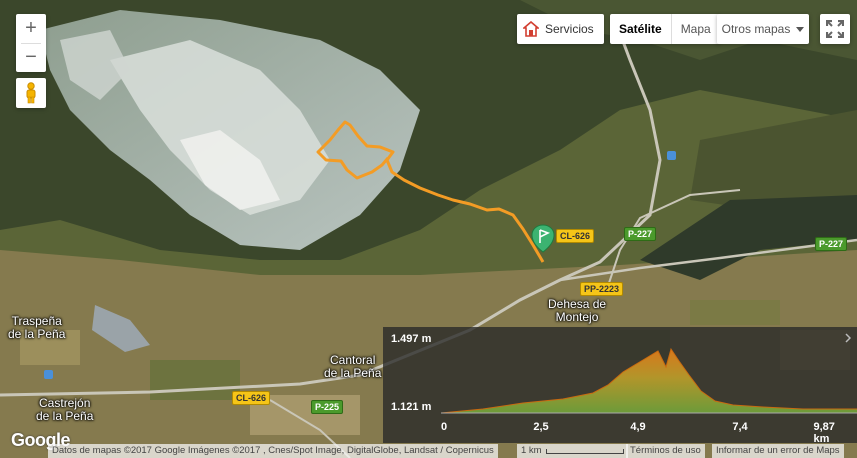  I want to click on street-view-pegman-button, so click(31, 93).